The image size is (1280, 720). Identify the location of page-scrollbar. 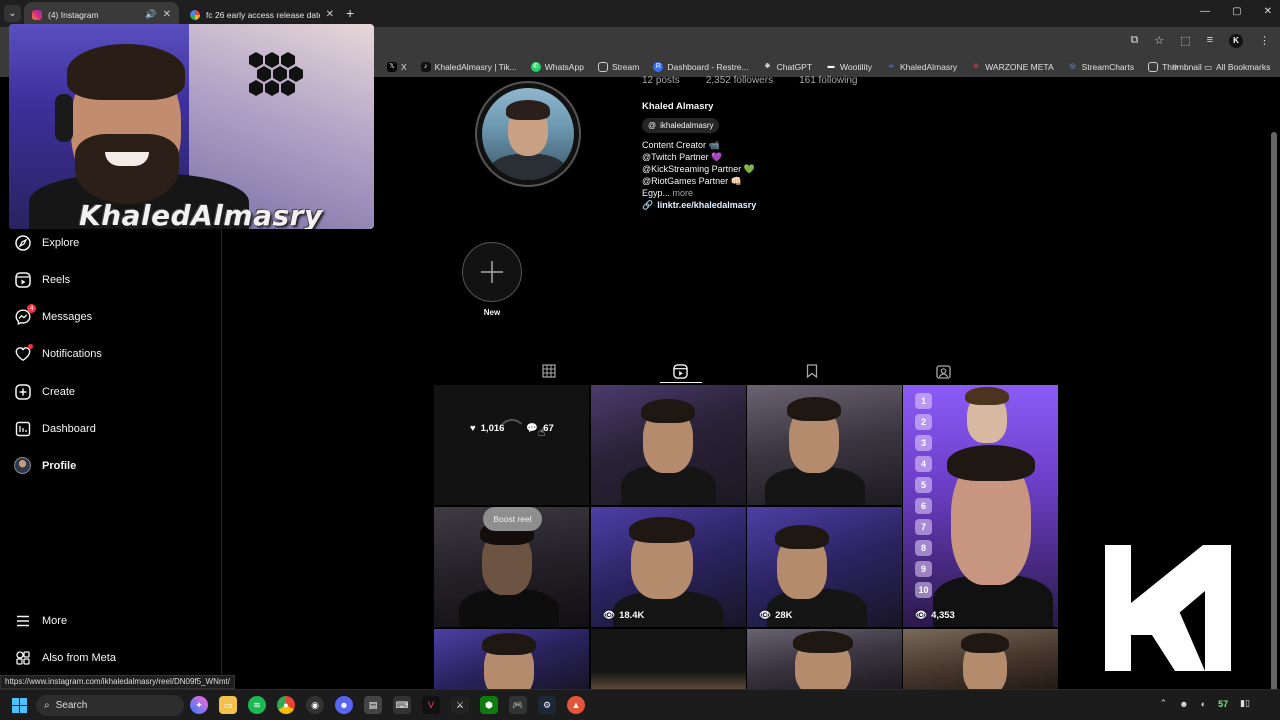
(1274, 412).